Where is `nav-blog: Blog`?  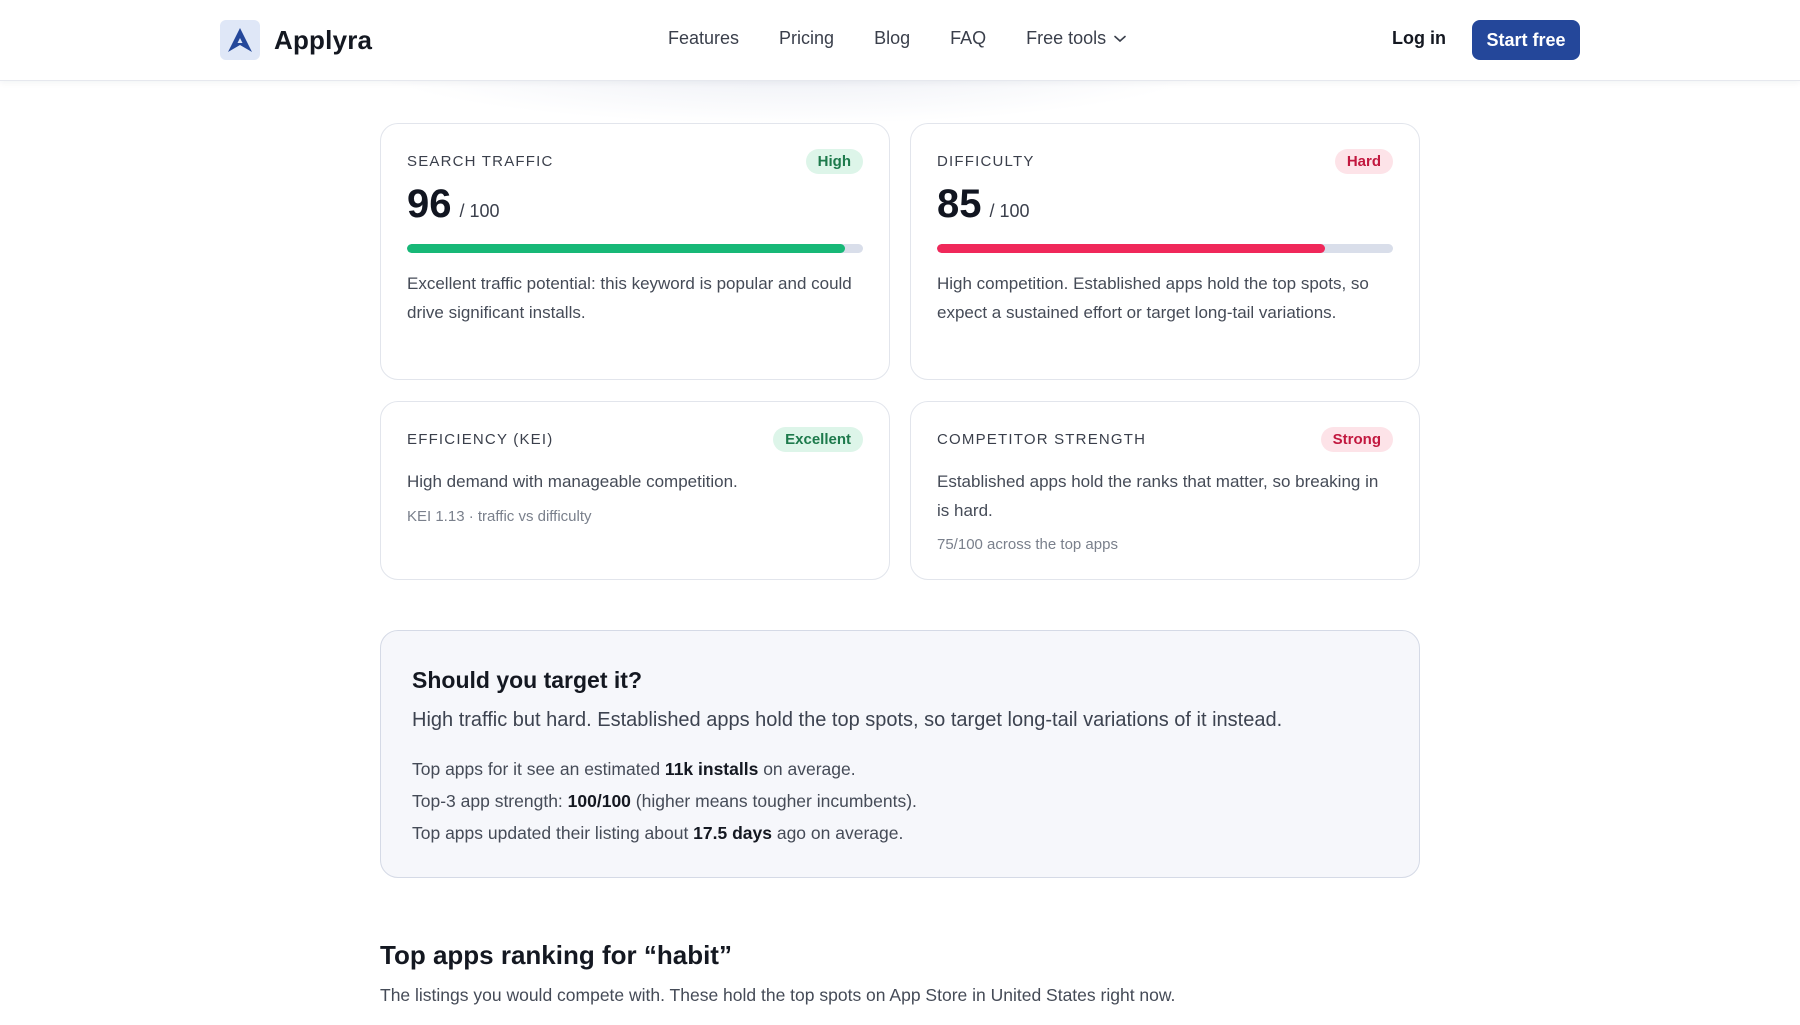
nav-blog: Blog is located at coordinates (892, 38).